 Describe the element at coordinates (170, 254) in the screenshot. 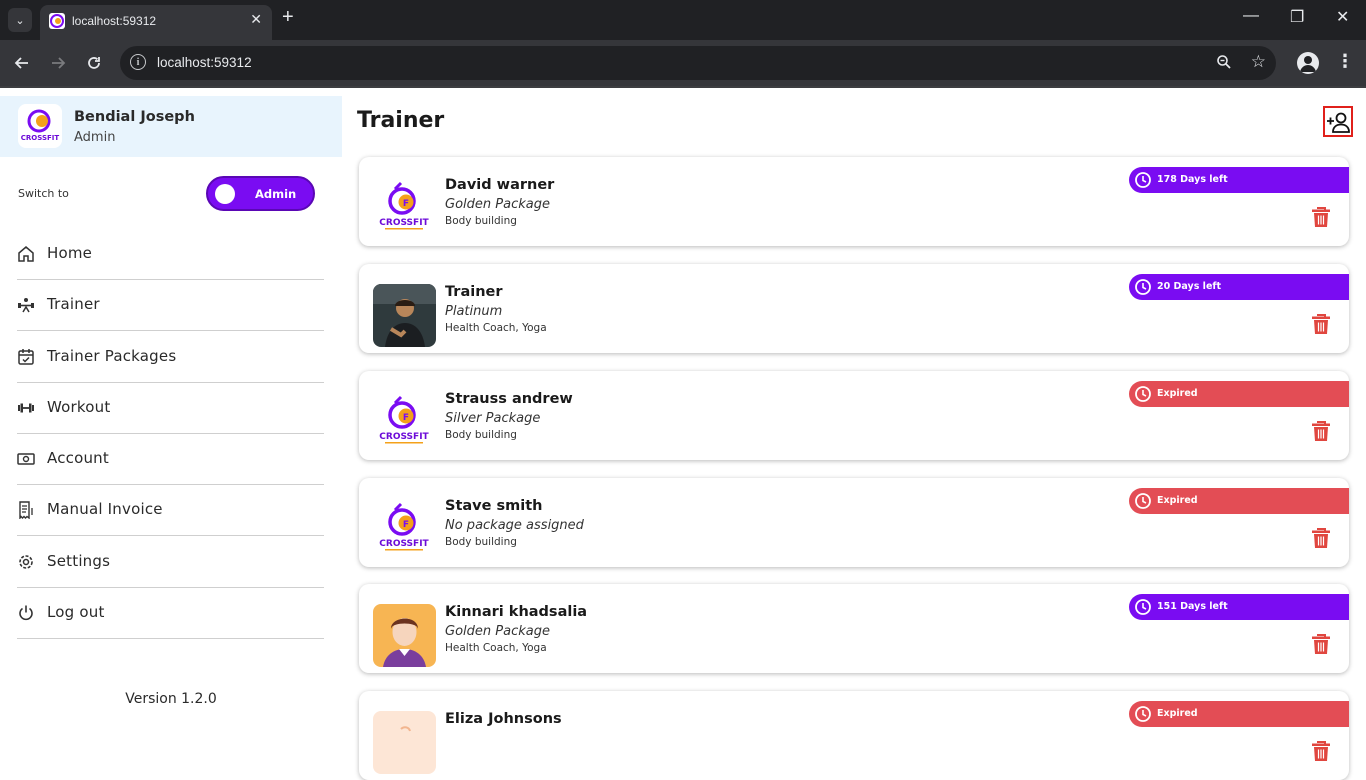

I see `sidebar-item-home: Home` at that location.